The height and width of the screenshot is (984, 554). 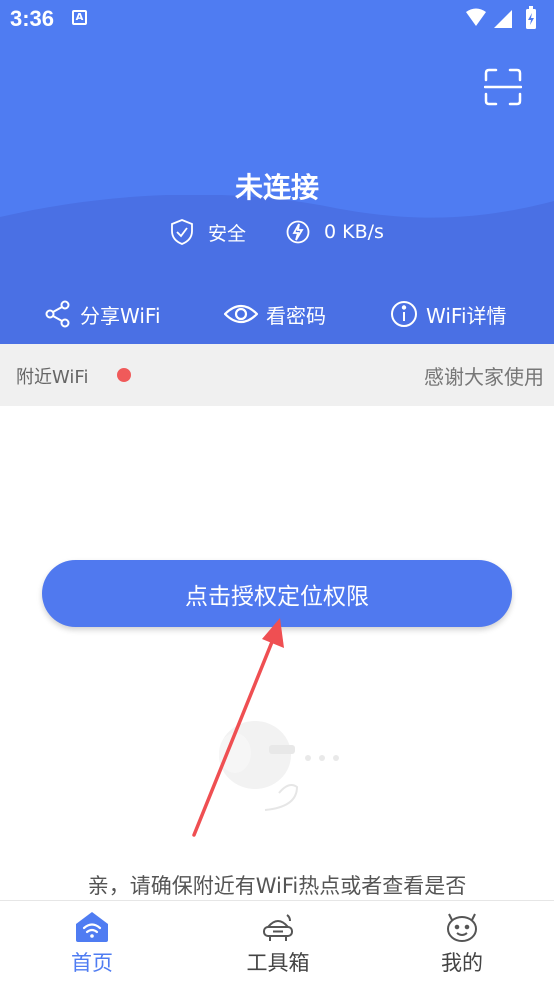 What do you see at coordinates (57, 314) in the screenshot?
I see `share-icon` at bounding box center [57, 314].